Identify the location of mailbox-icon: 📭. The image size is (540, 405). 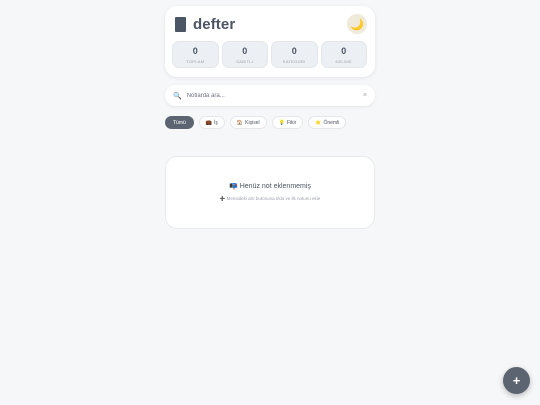
(233, 186).